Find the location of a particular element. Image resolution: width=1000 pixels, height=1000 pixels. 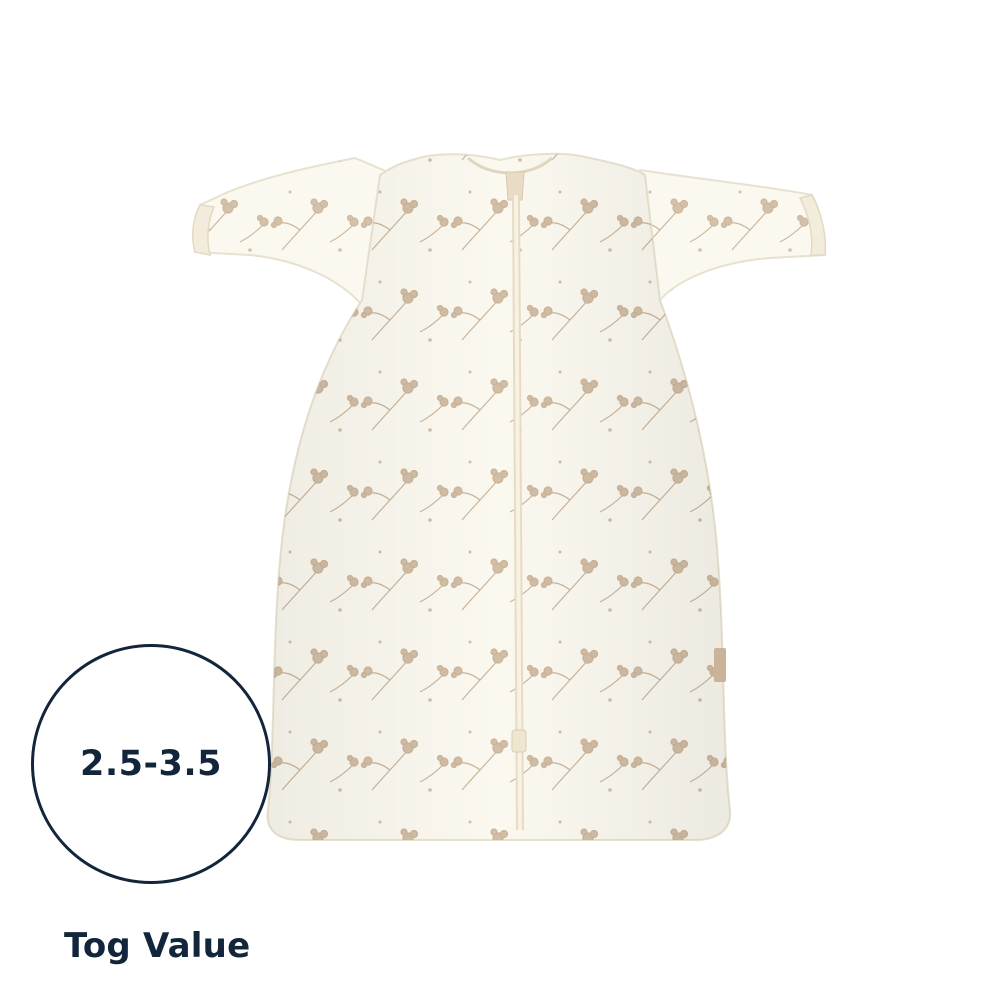

tog-badge: 2.5-3.5 is located at coordinates (151, 764).